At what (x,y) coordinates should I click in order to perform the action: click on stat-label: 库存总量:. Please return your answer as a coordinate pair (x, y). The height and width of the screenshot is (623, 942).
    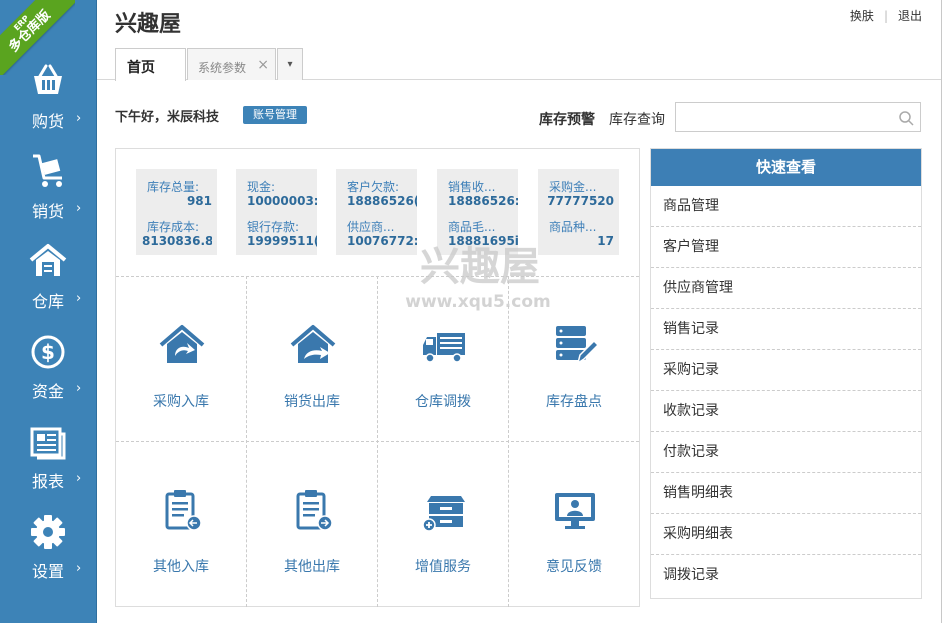
    Looking at the image, I should click on (173, 187).